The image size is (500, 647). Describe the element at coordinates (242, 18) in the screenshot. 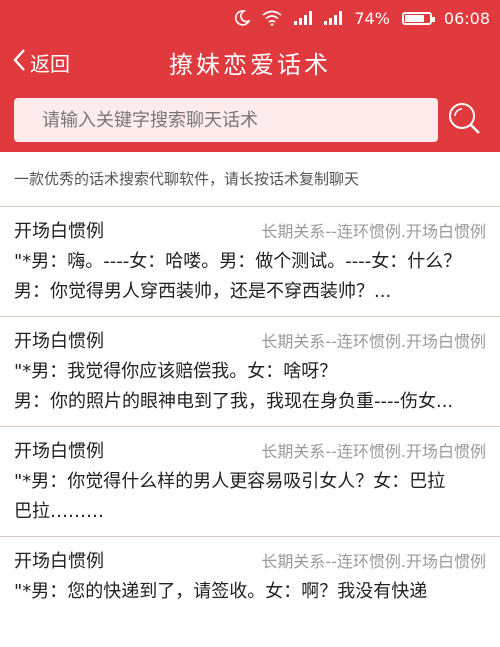

I see `moon-icon` at that location.